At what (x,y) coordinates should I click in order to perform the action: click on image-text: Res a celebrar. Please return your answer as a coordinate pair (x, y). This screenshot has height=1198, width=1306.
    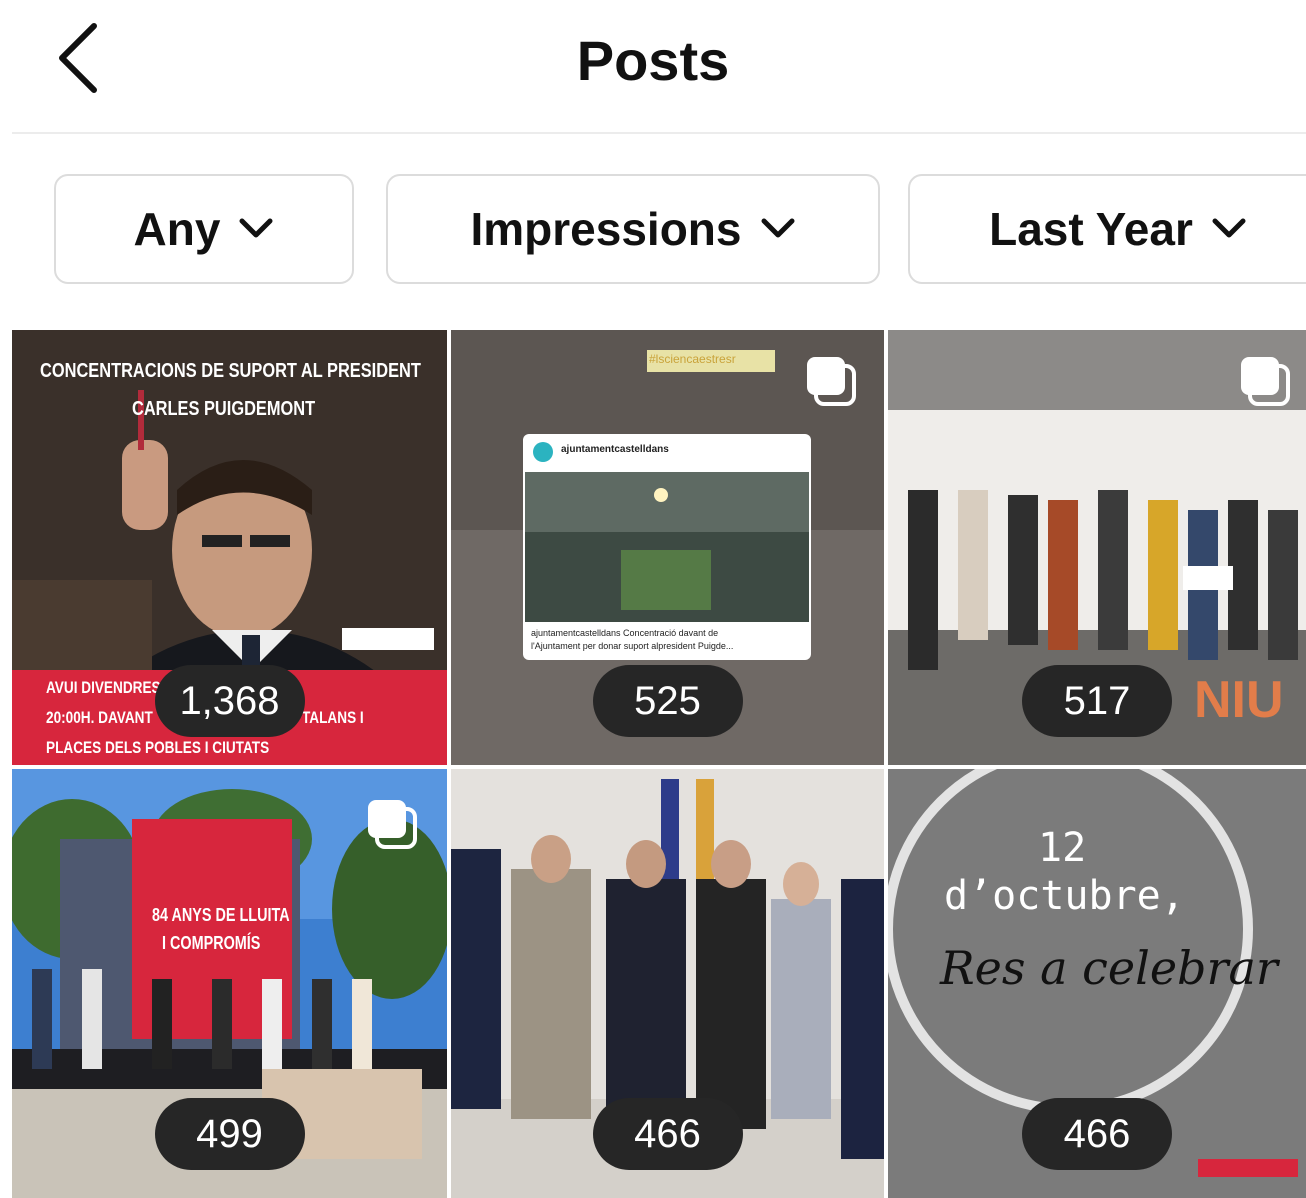
    Looking at the image, I should click on (1109, 968).